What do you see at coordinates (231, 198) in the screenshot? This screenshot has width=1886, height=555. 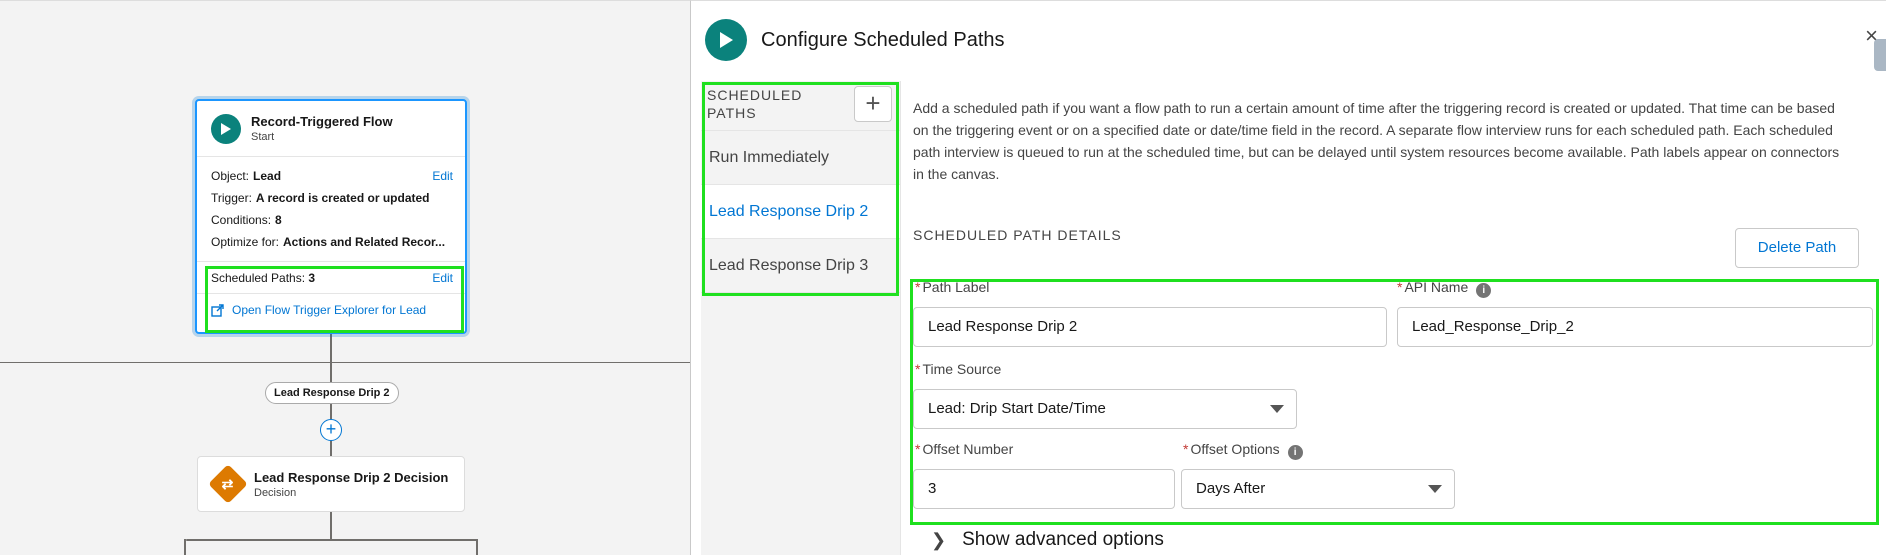 I see `trigger-label: Trigger:` at bounding box center [231, 198].